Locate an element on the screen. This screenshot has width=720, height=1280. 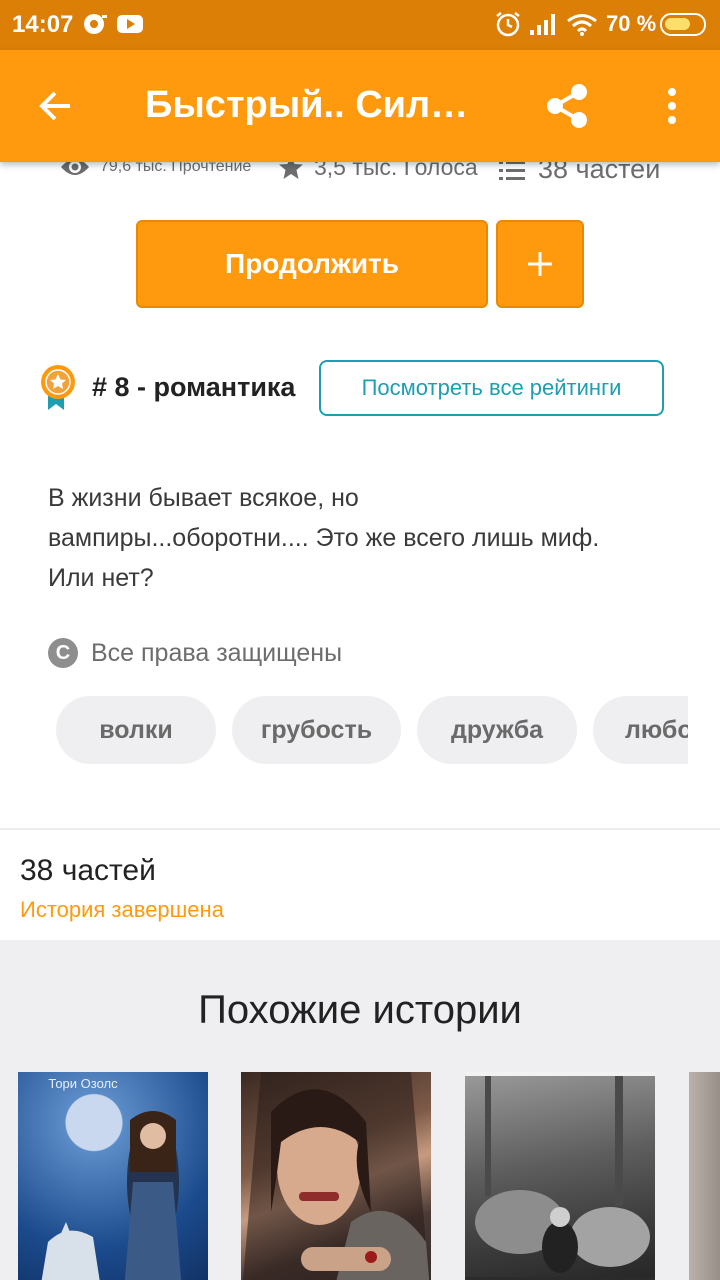
youtube-icon is located at coordinates (130, 26).